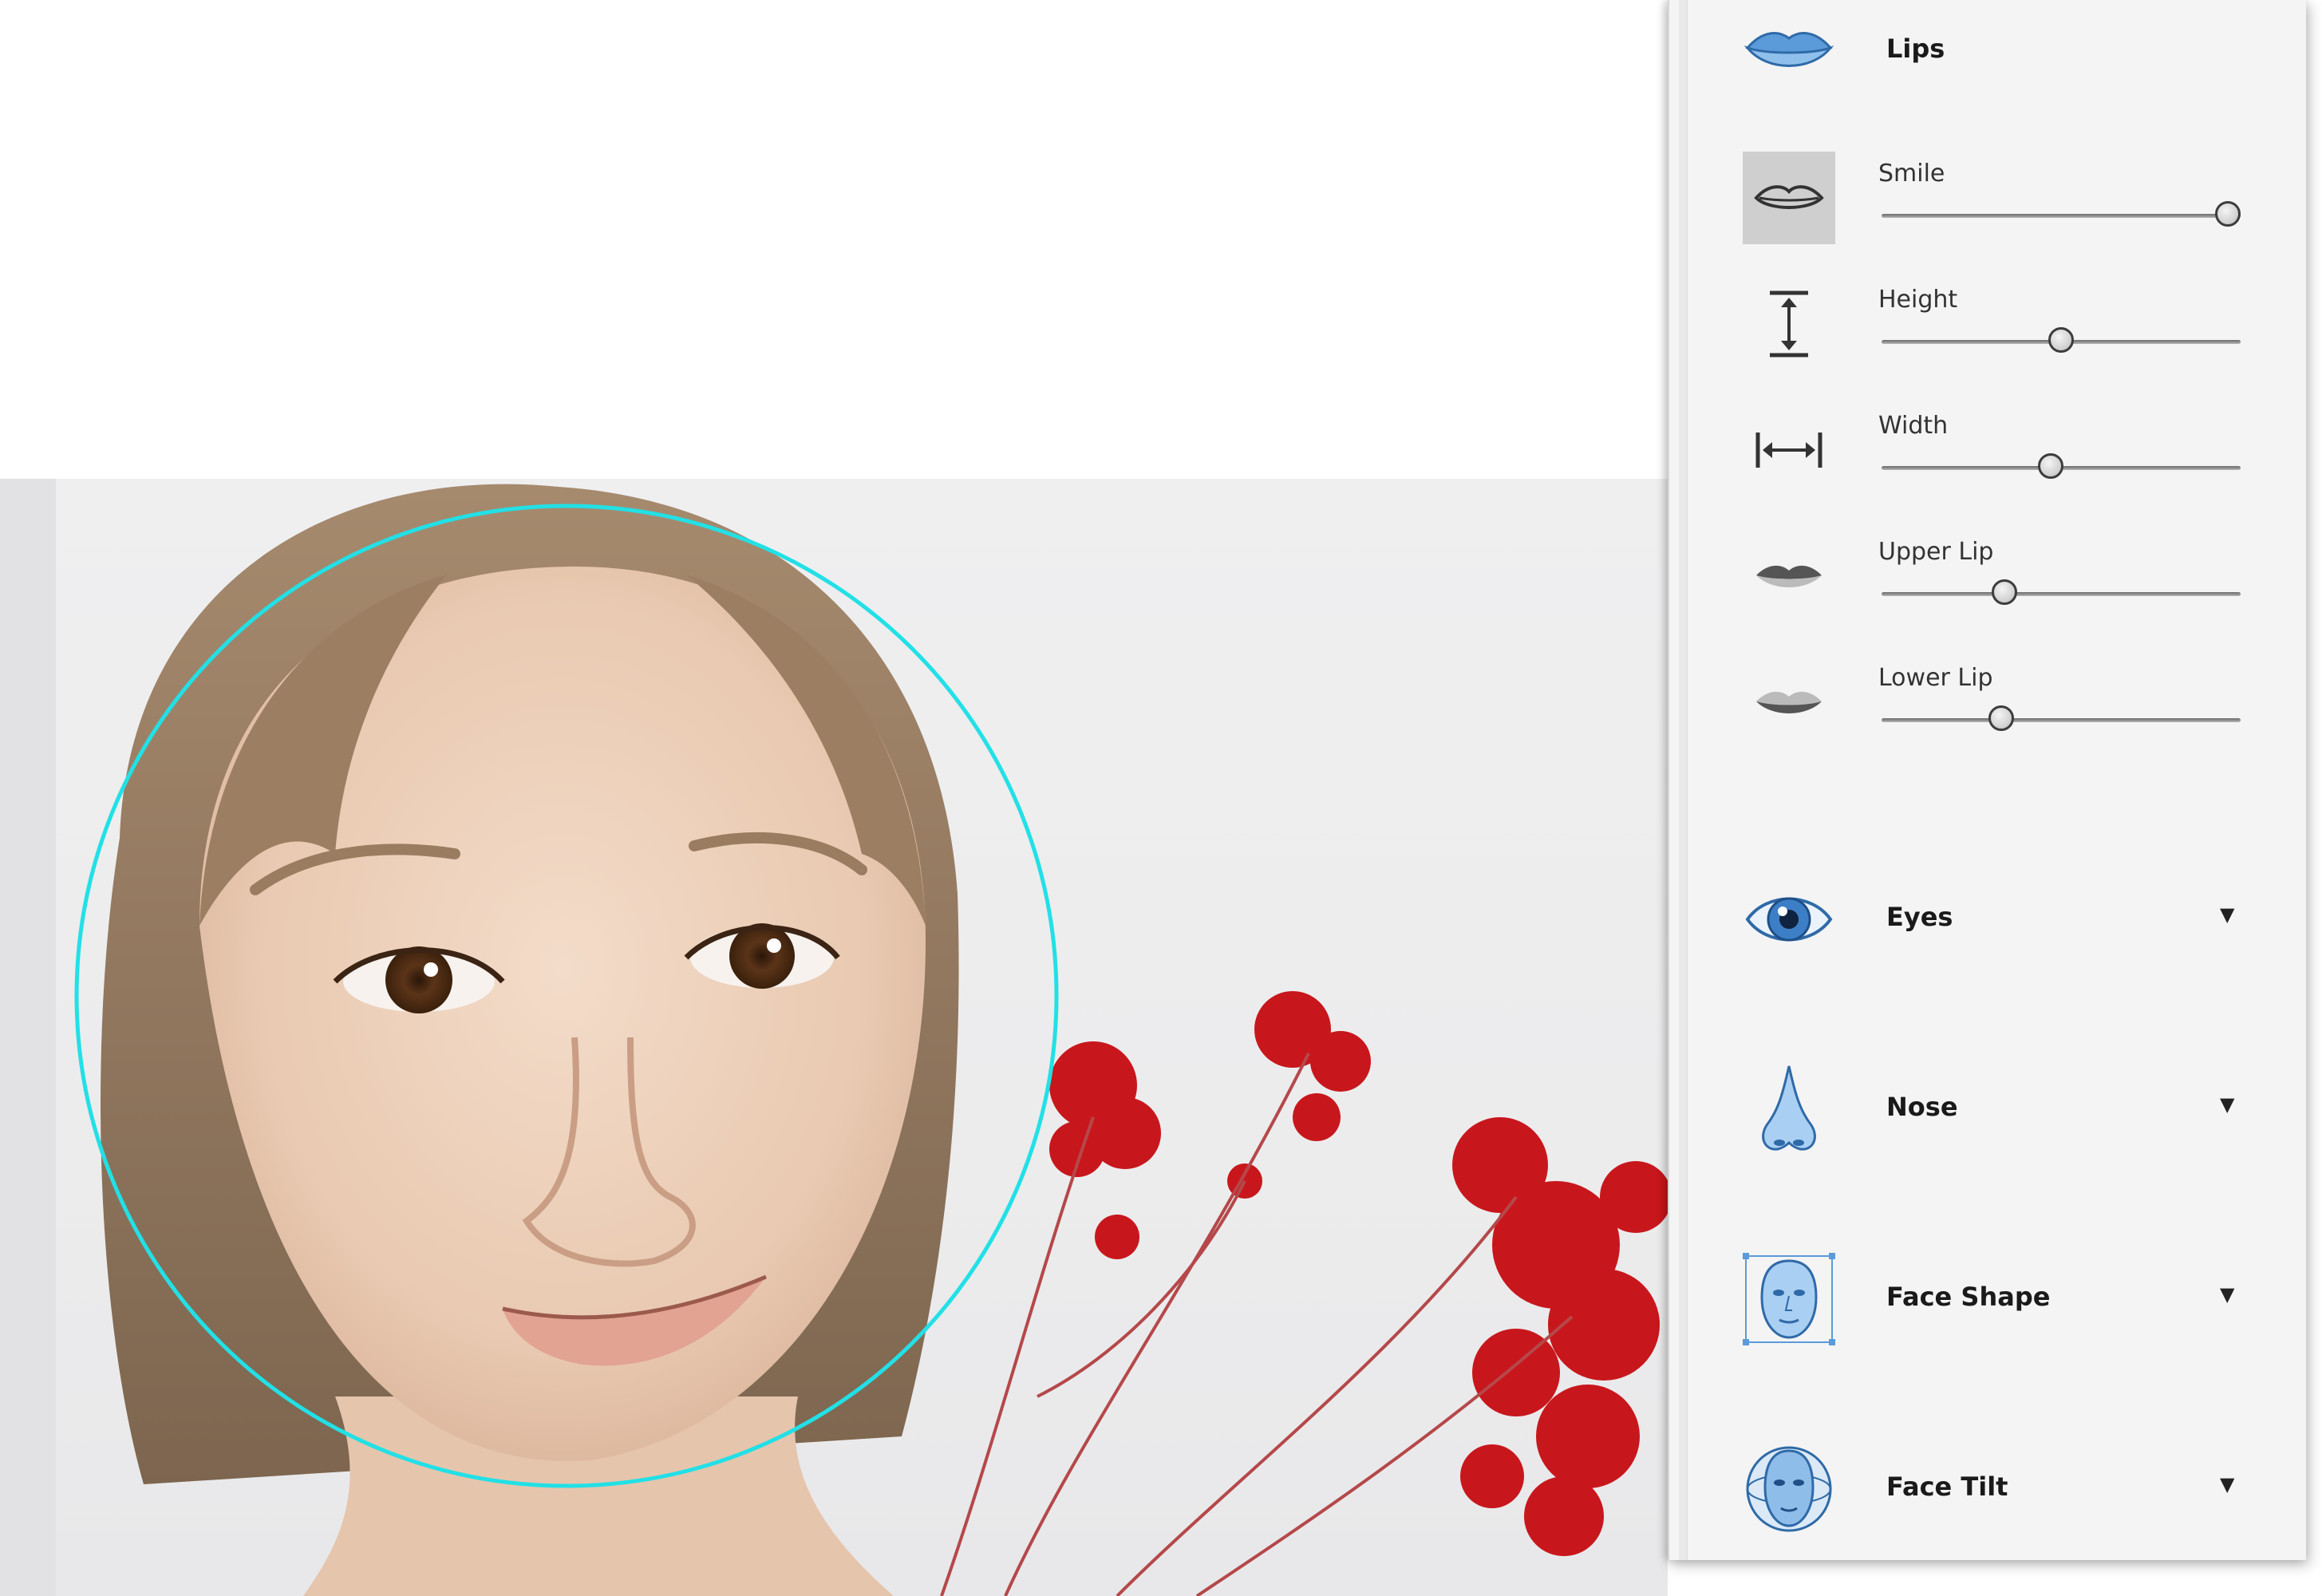 This screenshot has width=2322, height=1596. What do you see at coordinates (2004, 592) in the screenshot?
I see `slider-thumb-upper-lip` at bounding box center [2004, 592].